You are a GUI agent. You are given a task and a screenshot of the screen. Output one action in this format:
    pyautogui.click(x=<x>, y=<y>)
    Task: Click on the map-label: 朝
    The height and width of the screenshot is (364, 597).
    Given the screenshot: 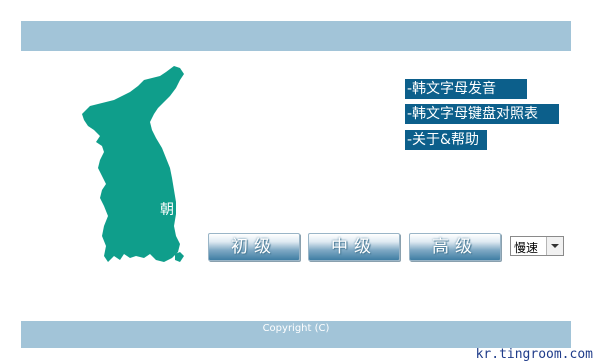 What is the action you would take?
    pyautogui.click(x=167, y=210)
    